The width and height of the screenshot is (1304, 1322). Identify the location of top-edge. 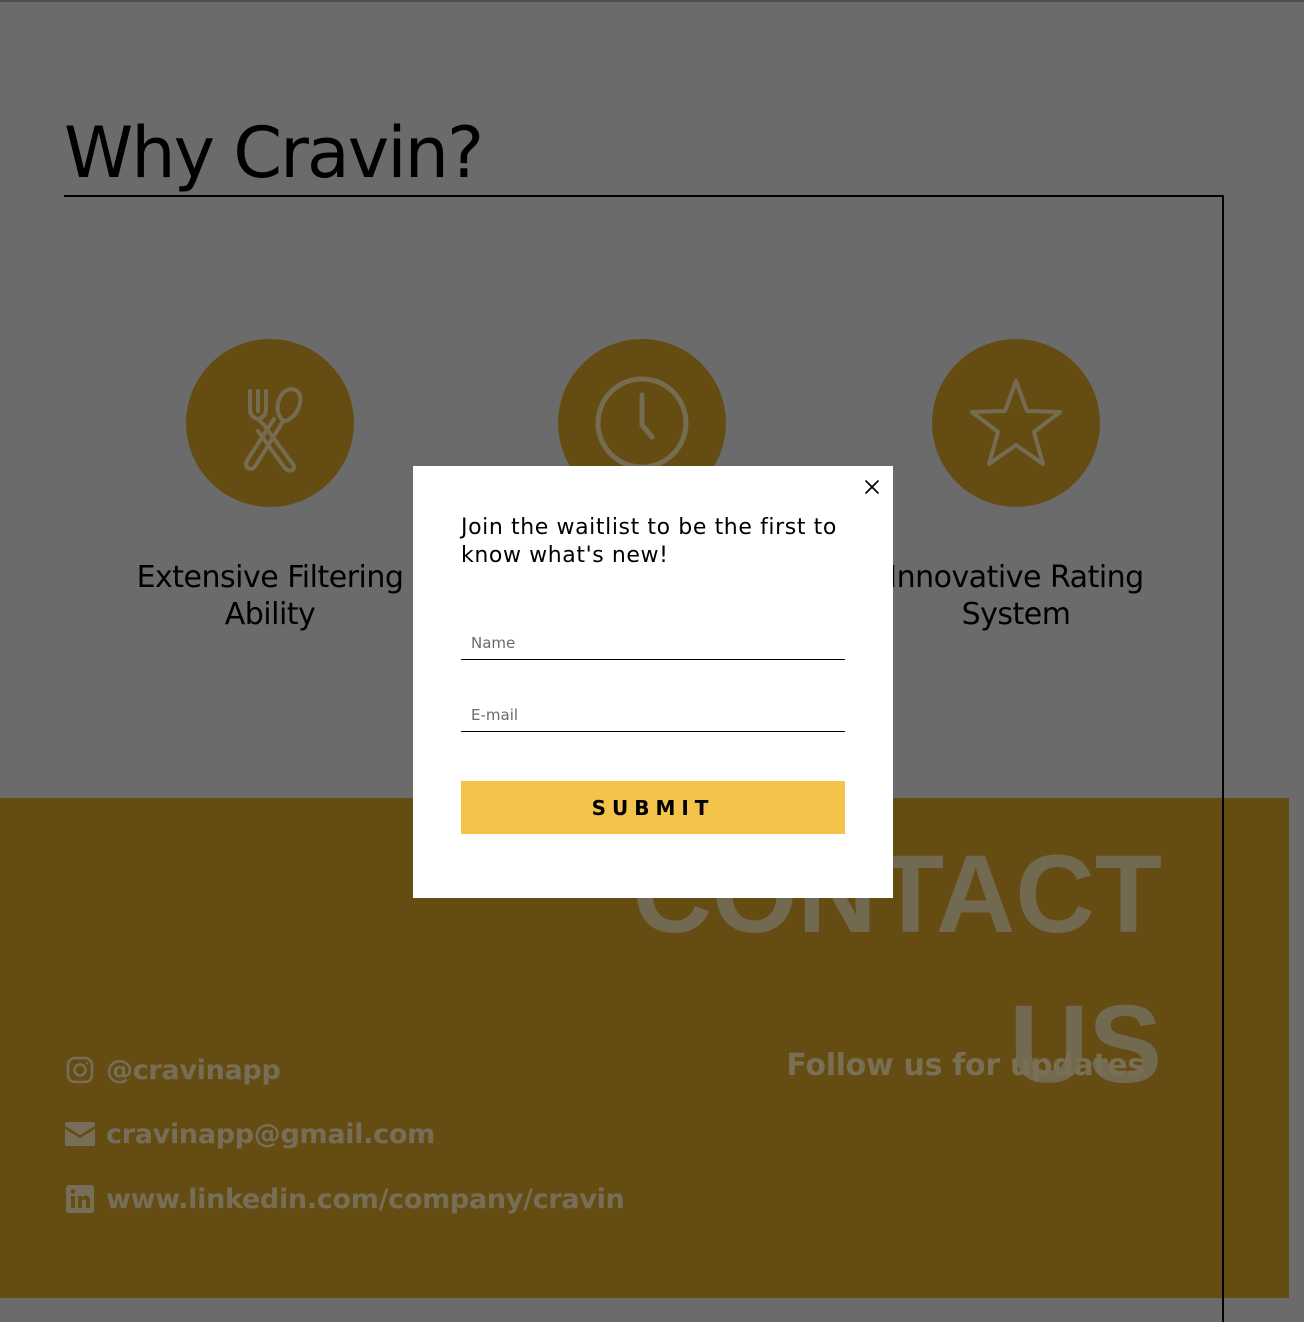
(652, 1).